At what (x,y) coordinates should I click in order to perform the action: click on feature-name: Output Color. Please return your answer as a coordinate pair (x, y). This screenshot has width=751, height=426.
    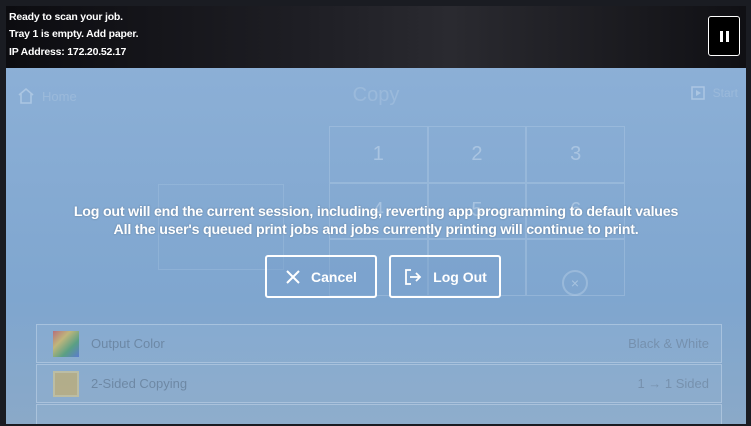
    Looking at the image, I should click on (128, 343).